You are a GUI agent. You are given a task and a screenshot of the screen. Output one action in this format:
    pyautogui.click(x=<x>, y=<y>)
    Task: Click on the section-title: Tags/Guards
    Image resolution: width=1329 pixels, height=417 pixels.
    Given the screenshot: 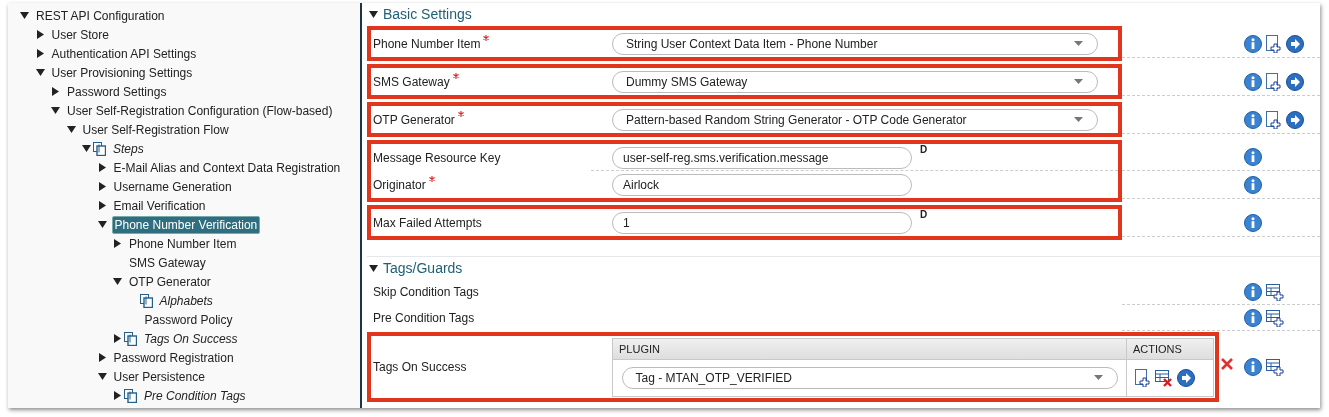 What is the action you would take?
    pyautogui.click(x=423, y=268)
    